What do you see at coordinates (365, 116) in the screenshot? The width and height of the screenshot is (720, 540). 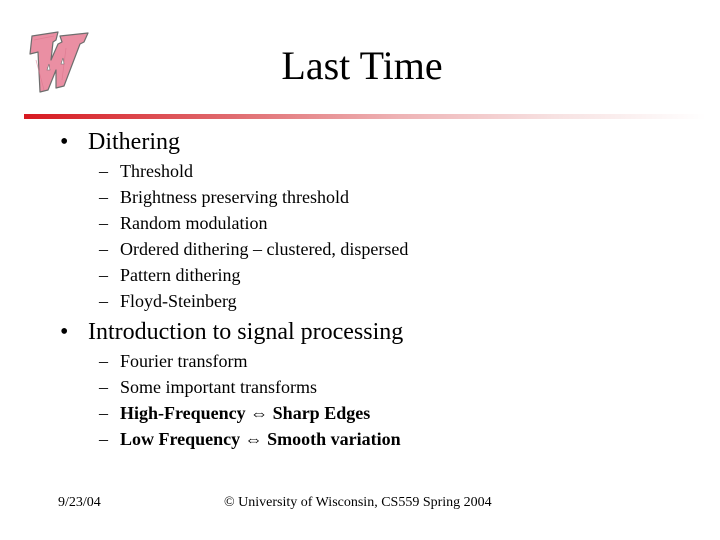 I see `title-divider` at bounding box center [365, 116].